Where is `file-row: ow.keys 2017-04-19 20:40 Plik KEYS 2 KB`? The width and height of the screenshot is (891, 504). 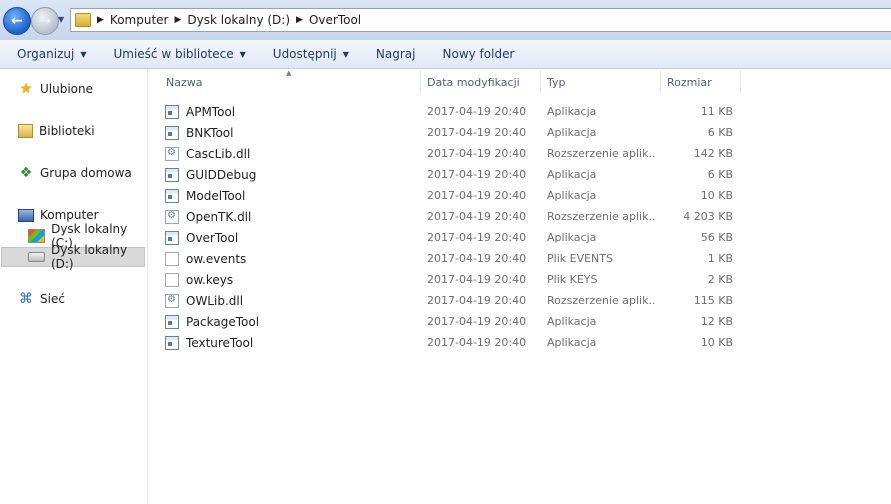
file-row: ow.keys 2017-04-19 20:40 Plik KEYS 2 KB is located at coordinates (448, 279).